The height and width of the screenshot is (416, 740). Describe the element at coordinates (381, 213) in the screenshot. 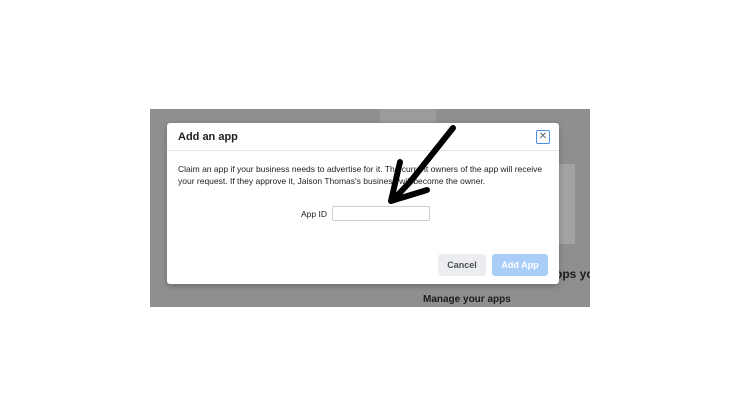

I see `app-id-input` at that location.